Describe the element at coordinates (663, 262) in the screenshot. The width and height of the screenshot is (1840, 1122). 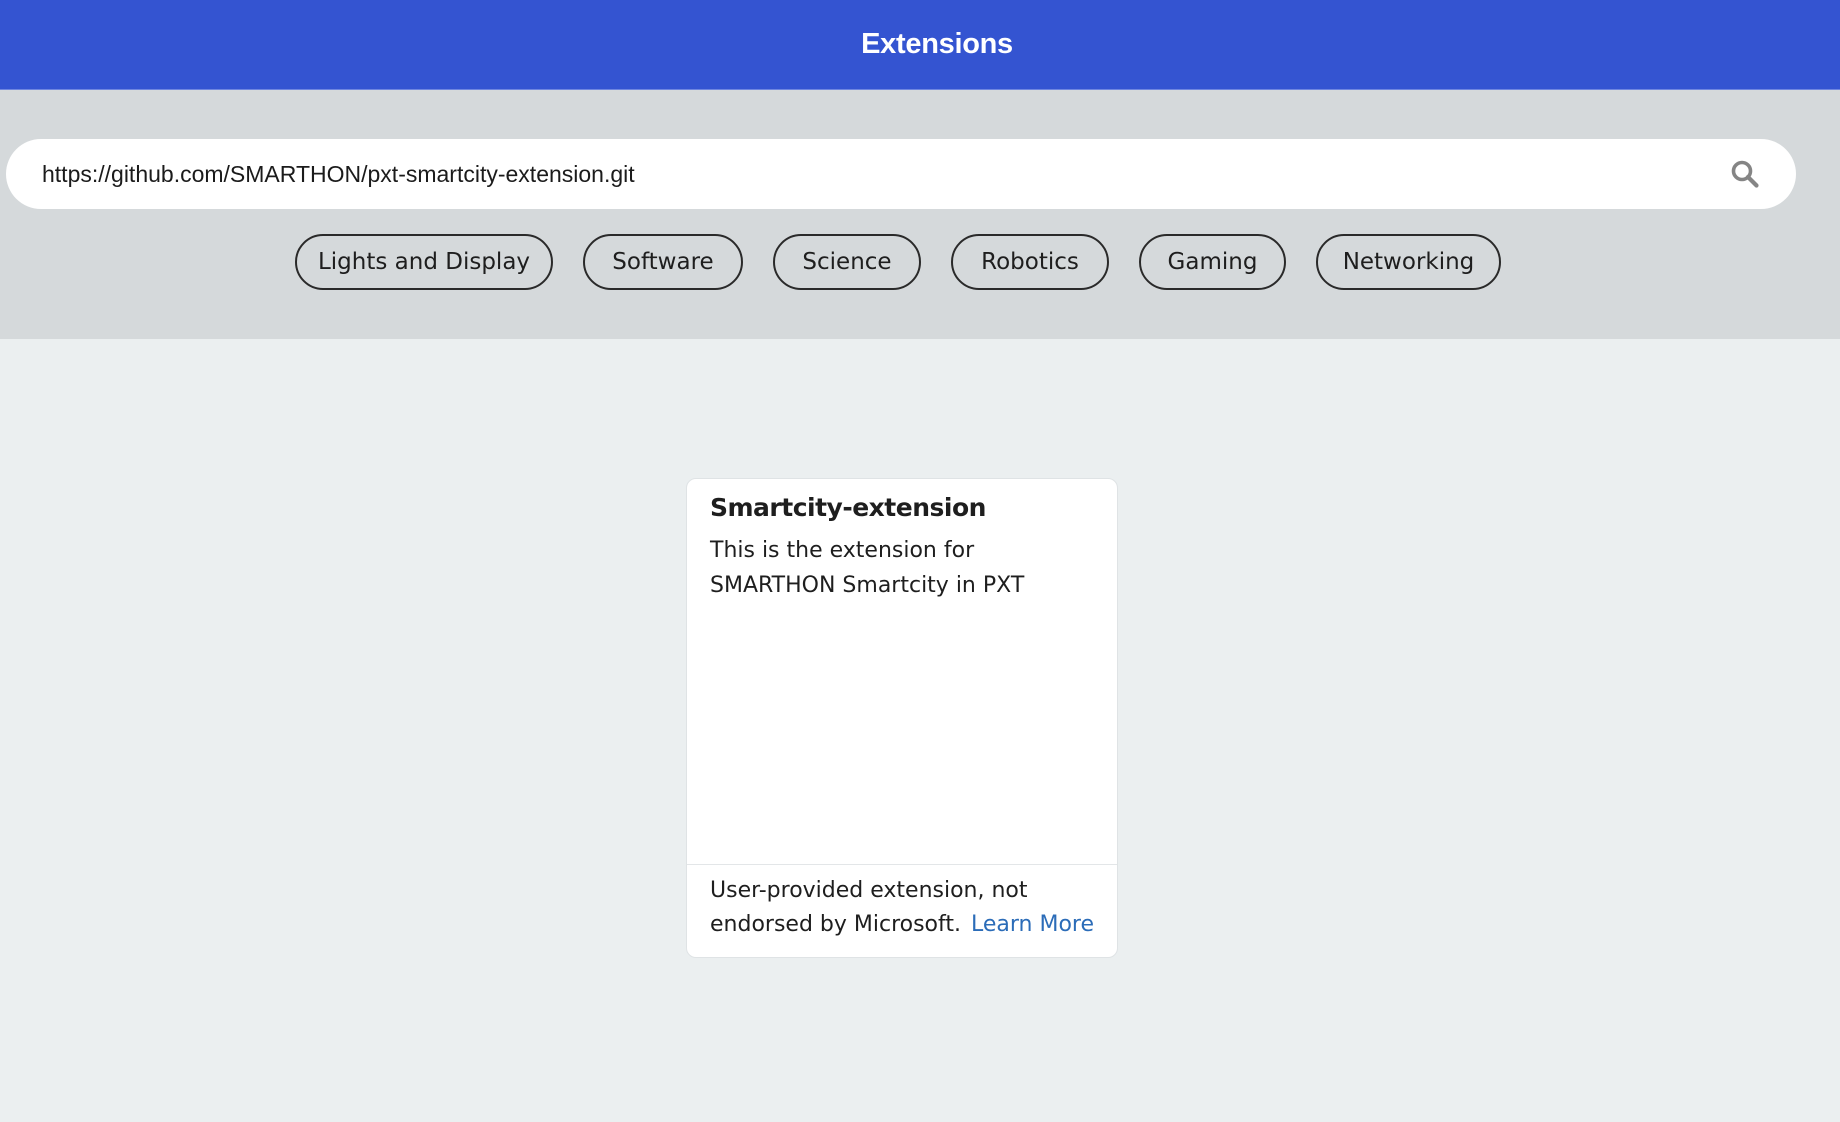
I see `category-chip-software: Software` at that location.